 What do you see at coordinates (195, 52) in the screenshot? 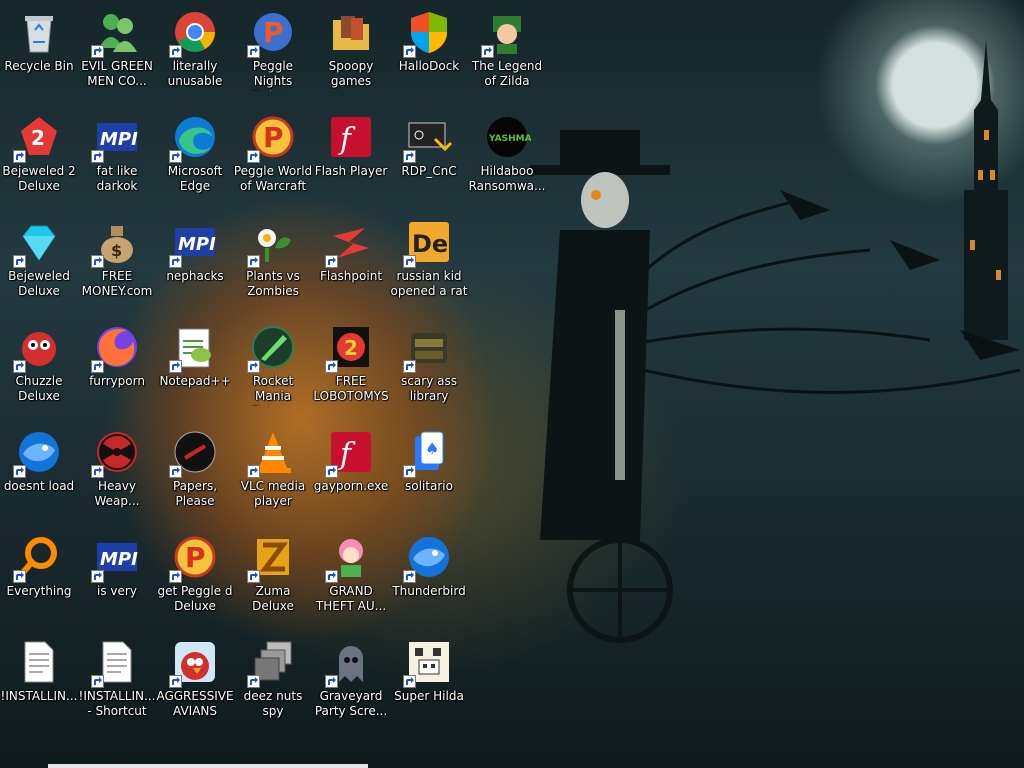
I see `desktop-icon-literally-unusable: literally unusable` at bounding box center [195, 52].